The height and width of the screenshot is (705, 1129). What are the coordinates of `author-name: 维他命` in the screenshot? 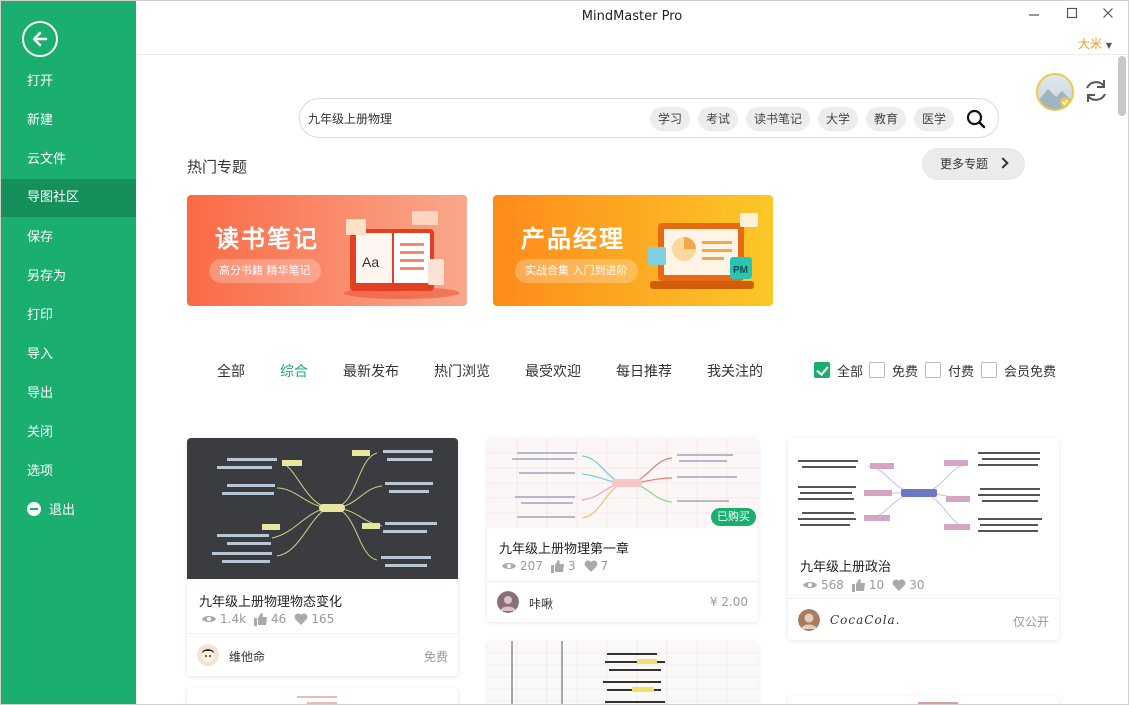 It's located at (247, 656).